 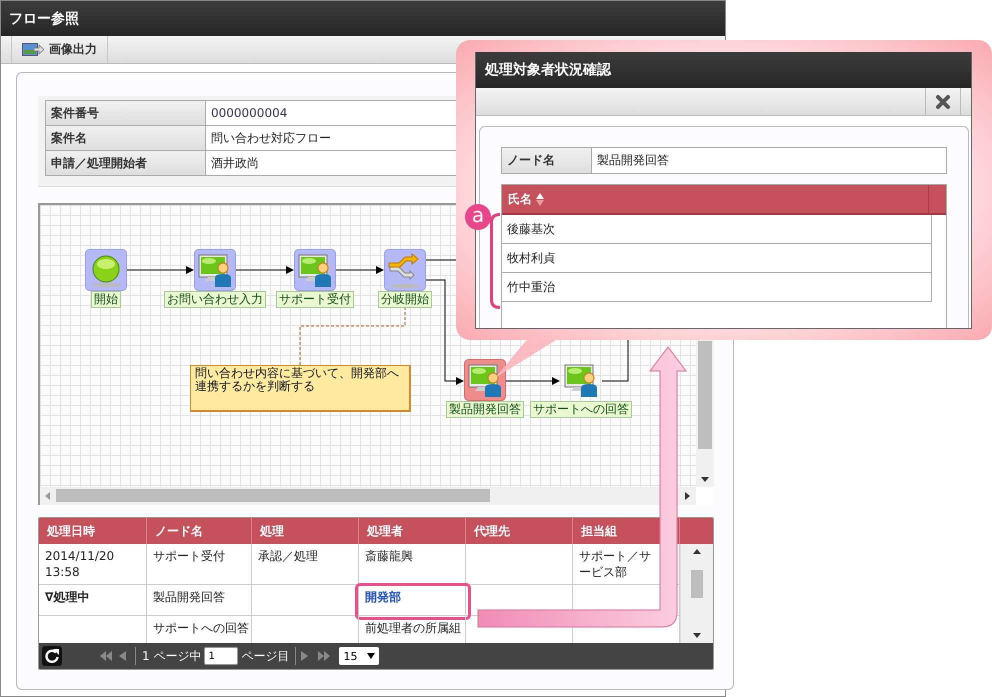 I want to click on node-label: 開始, so click(x=106, y=299).